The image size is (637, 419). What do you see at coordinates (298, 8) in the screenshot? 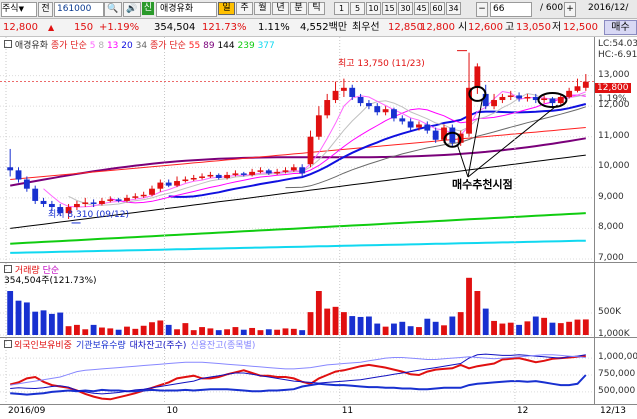
I see `period-mode-4: 분` at bounding box center [298, 8].